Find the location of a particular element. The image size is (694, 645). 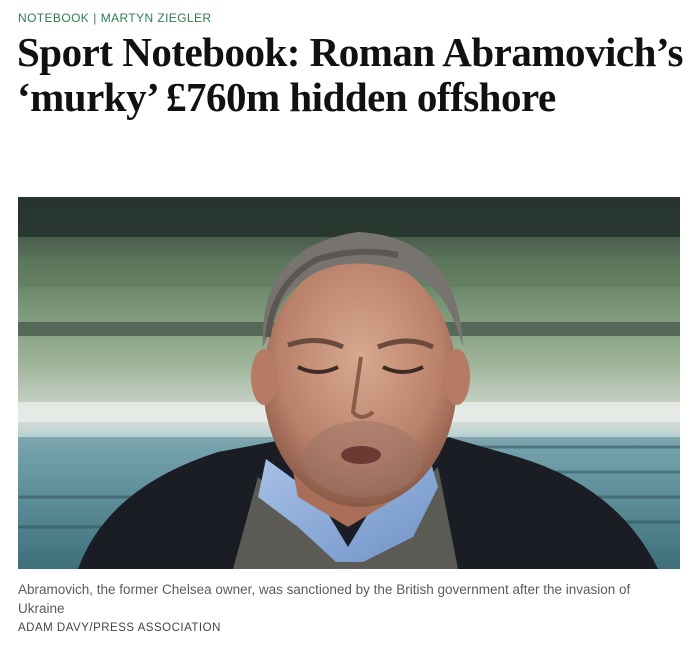

article-kicker: NOTEBOOK | MARTYN ZIEGLER is located at coordinates (114, 18).